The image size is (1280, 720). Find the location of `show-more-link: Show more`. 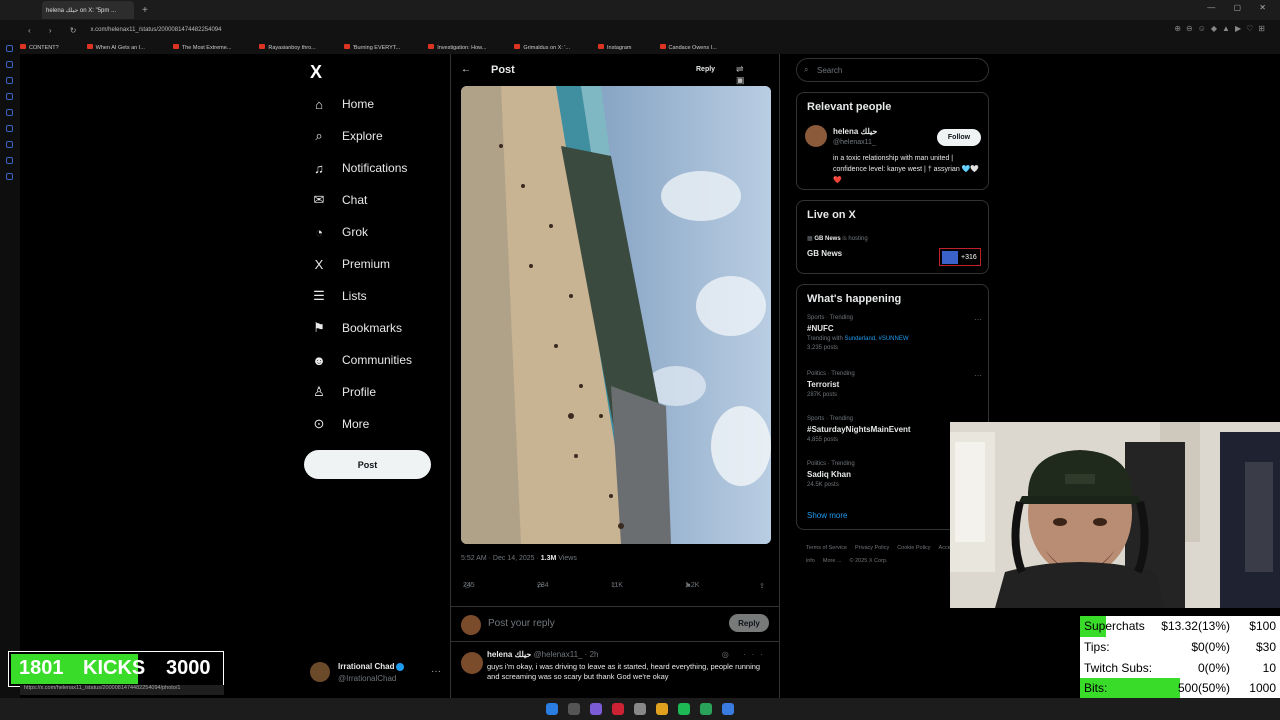

show-more-link: Show more is located at coordinates (827, 515).